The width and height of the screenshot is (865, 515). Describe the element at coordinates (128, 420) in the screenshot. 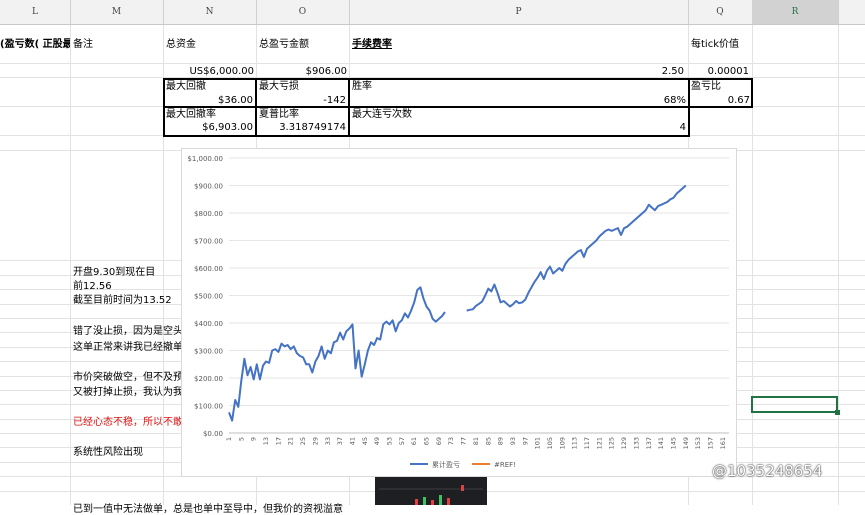

I see `note-line-red: 已经心态不稳，所以不敢` at that location.